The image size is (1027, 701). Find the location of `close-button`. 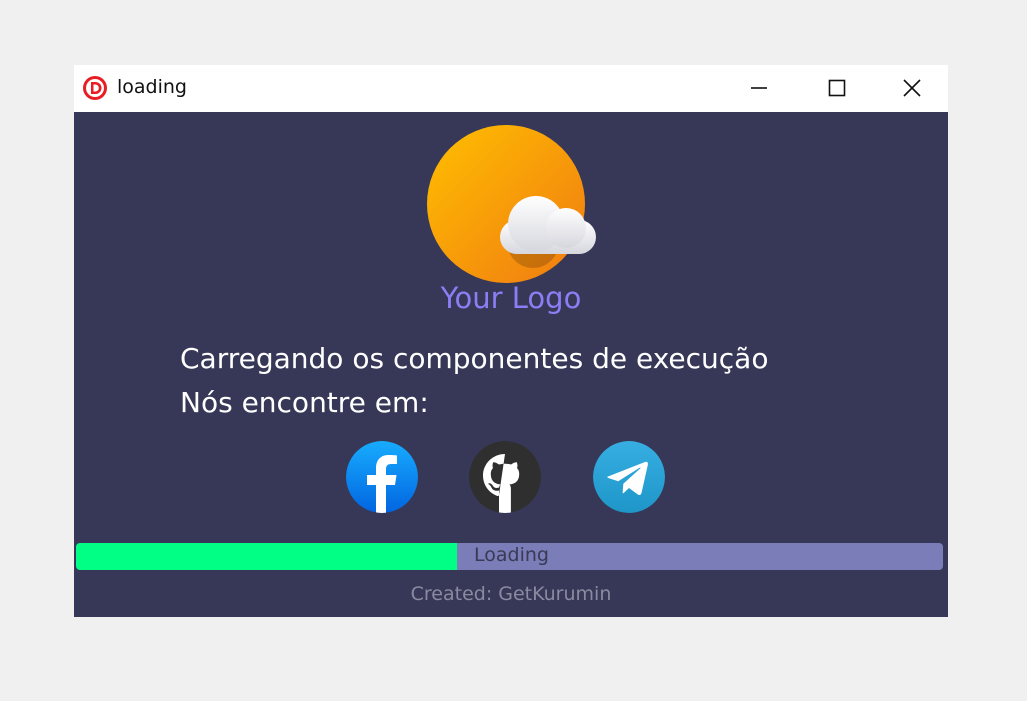

close-button is located at coordinates (912, 88).